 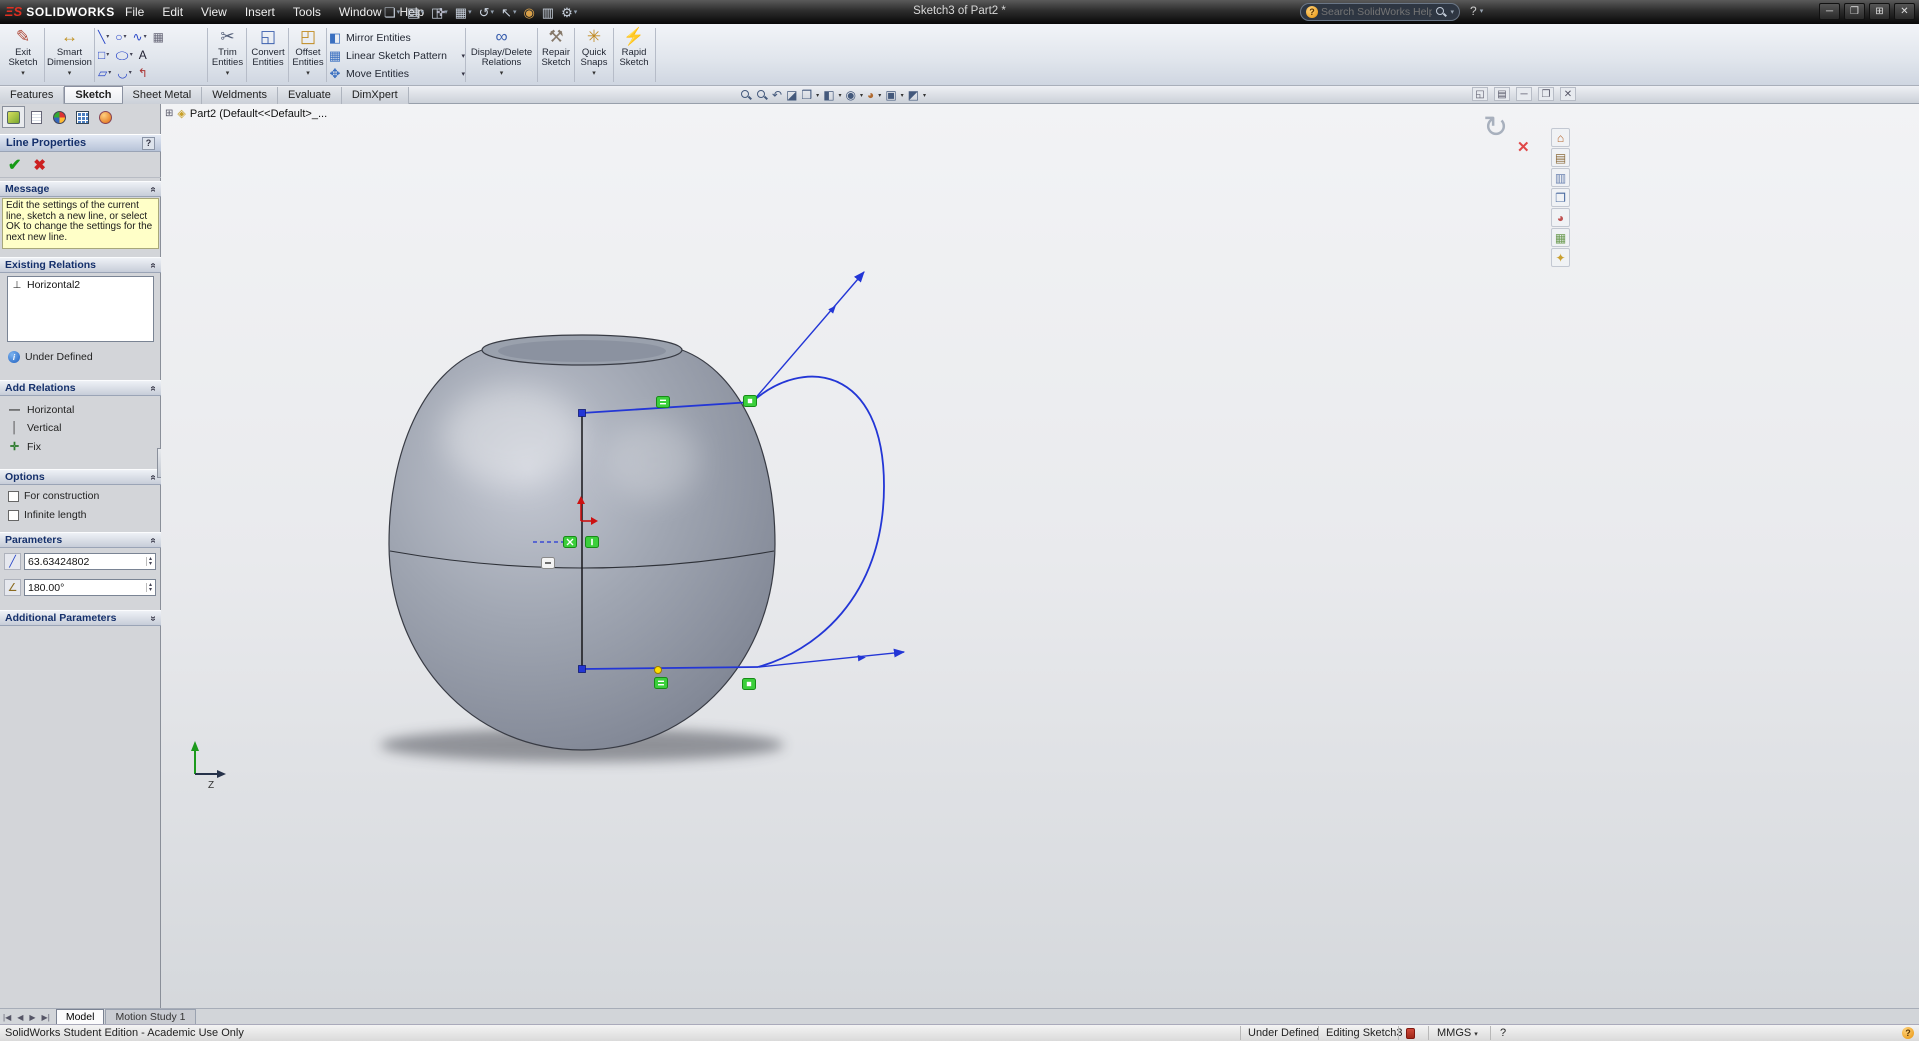 I want to click on view-orientation-icon: ❒, so click(x=806, y=95).